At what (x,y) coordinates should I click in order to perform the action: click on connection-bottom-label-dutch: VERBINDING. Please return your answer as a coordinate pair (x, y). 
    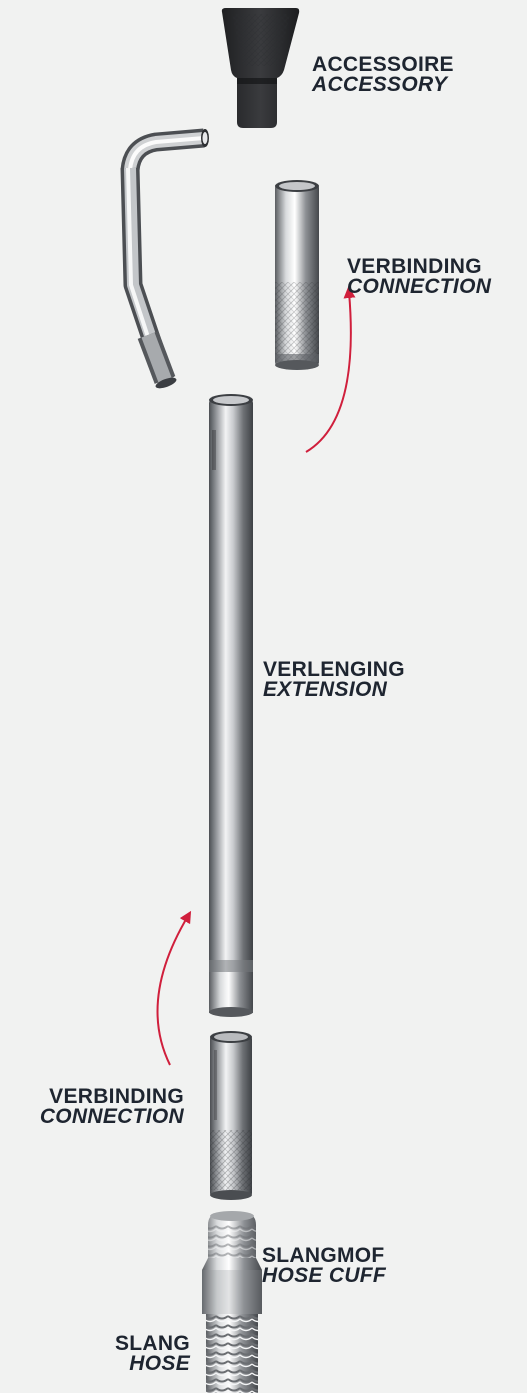
    Looking at the image, I should click on (116, 1096).